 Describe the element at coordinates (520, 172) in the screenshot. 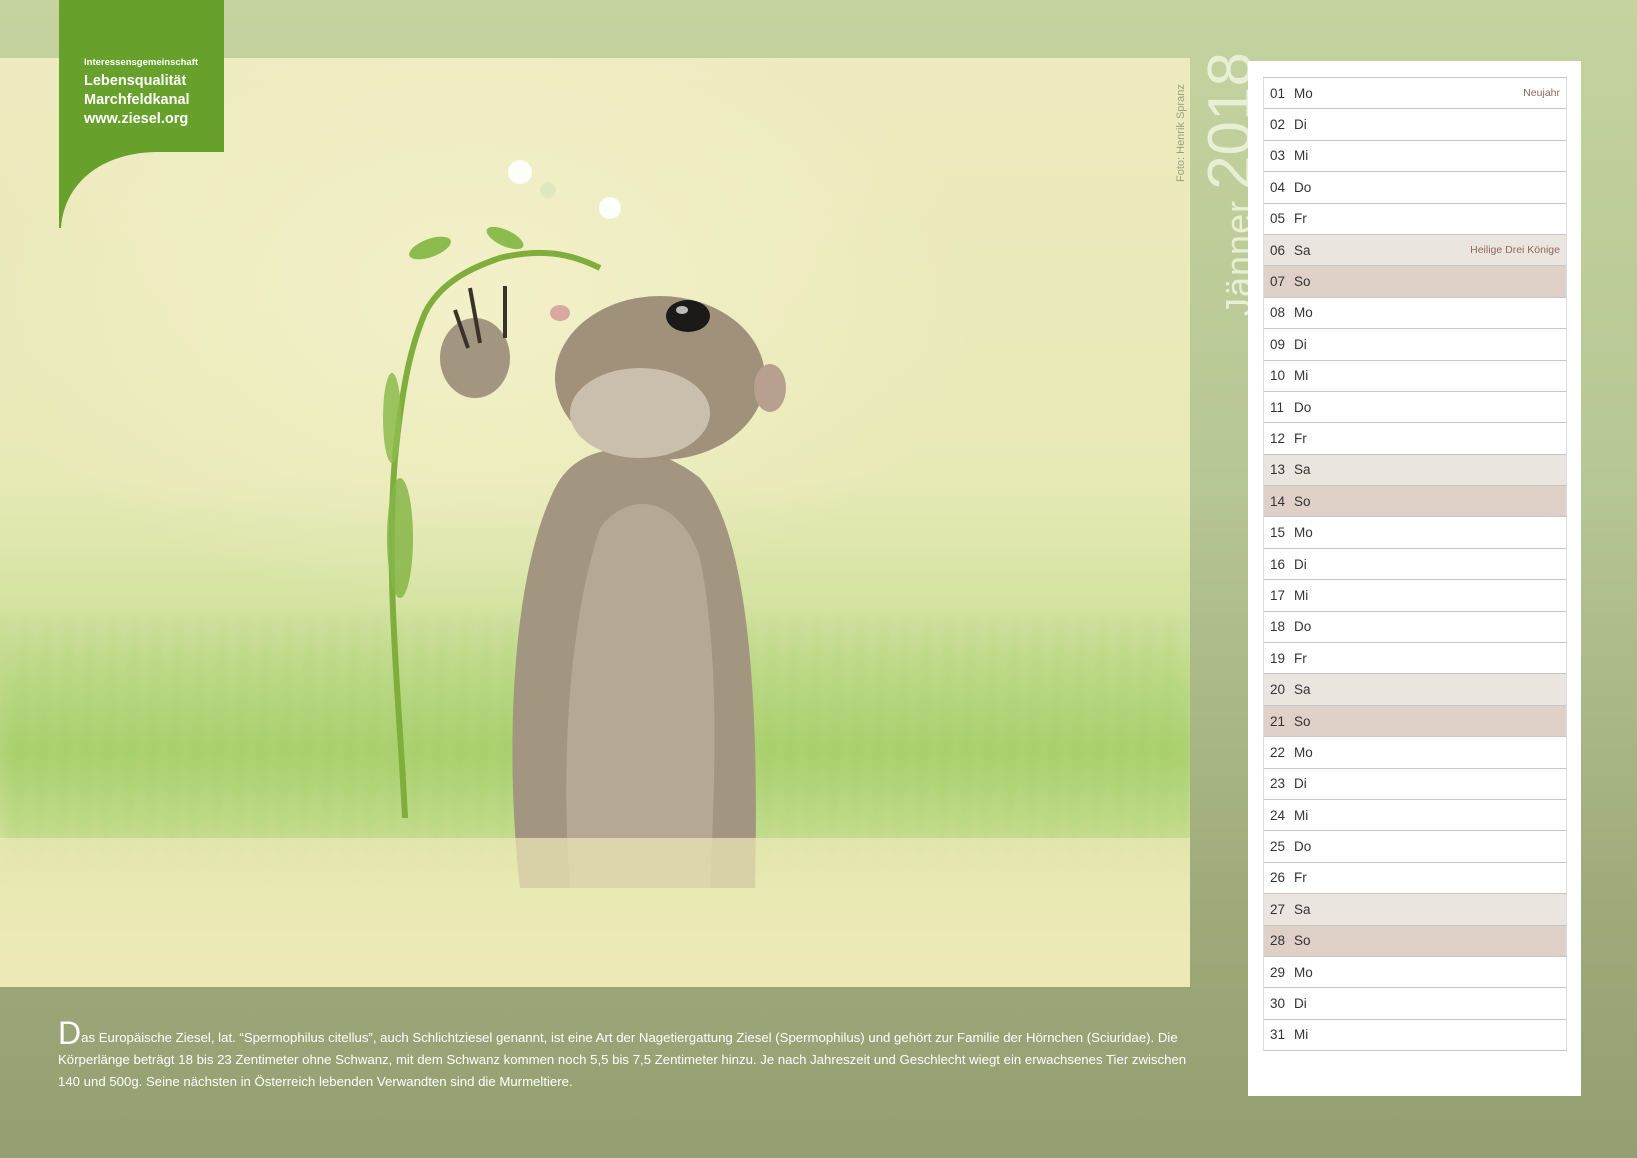

I see `flower` at that location.